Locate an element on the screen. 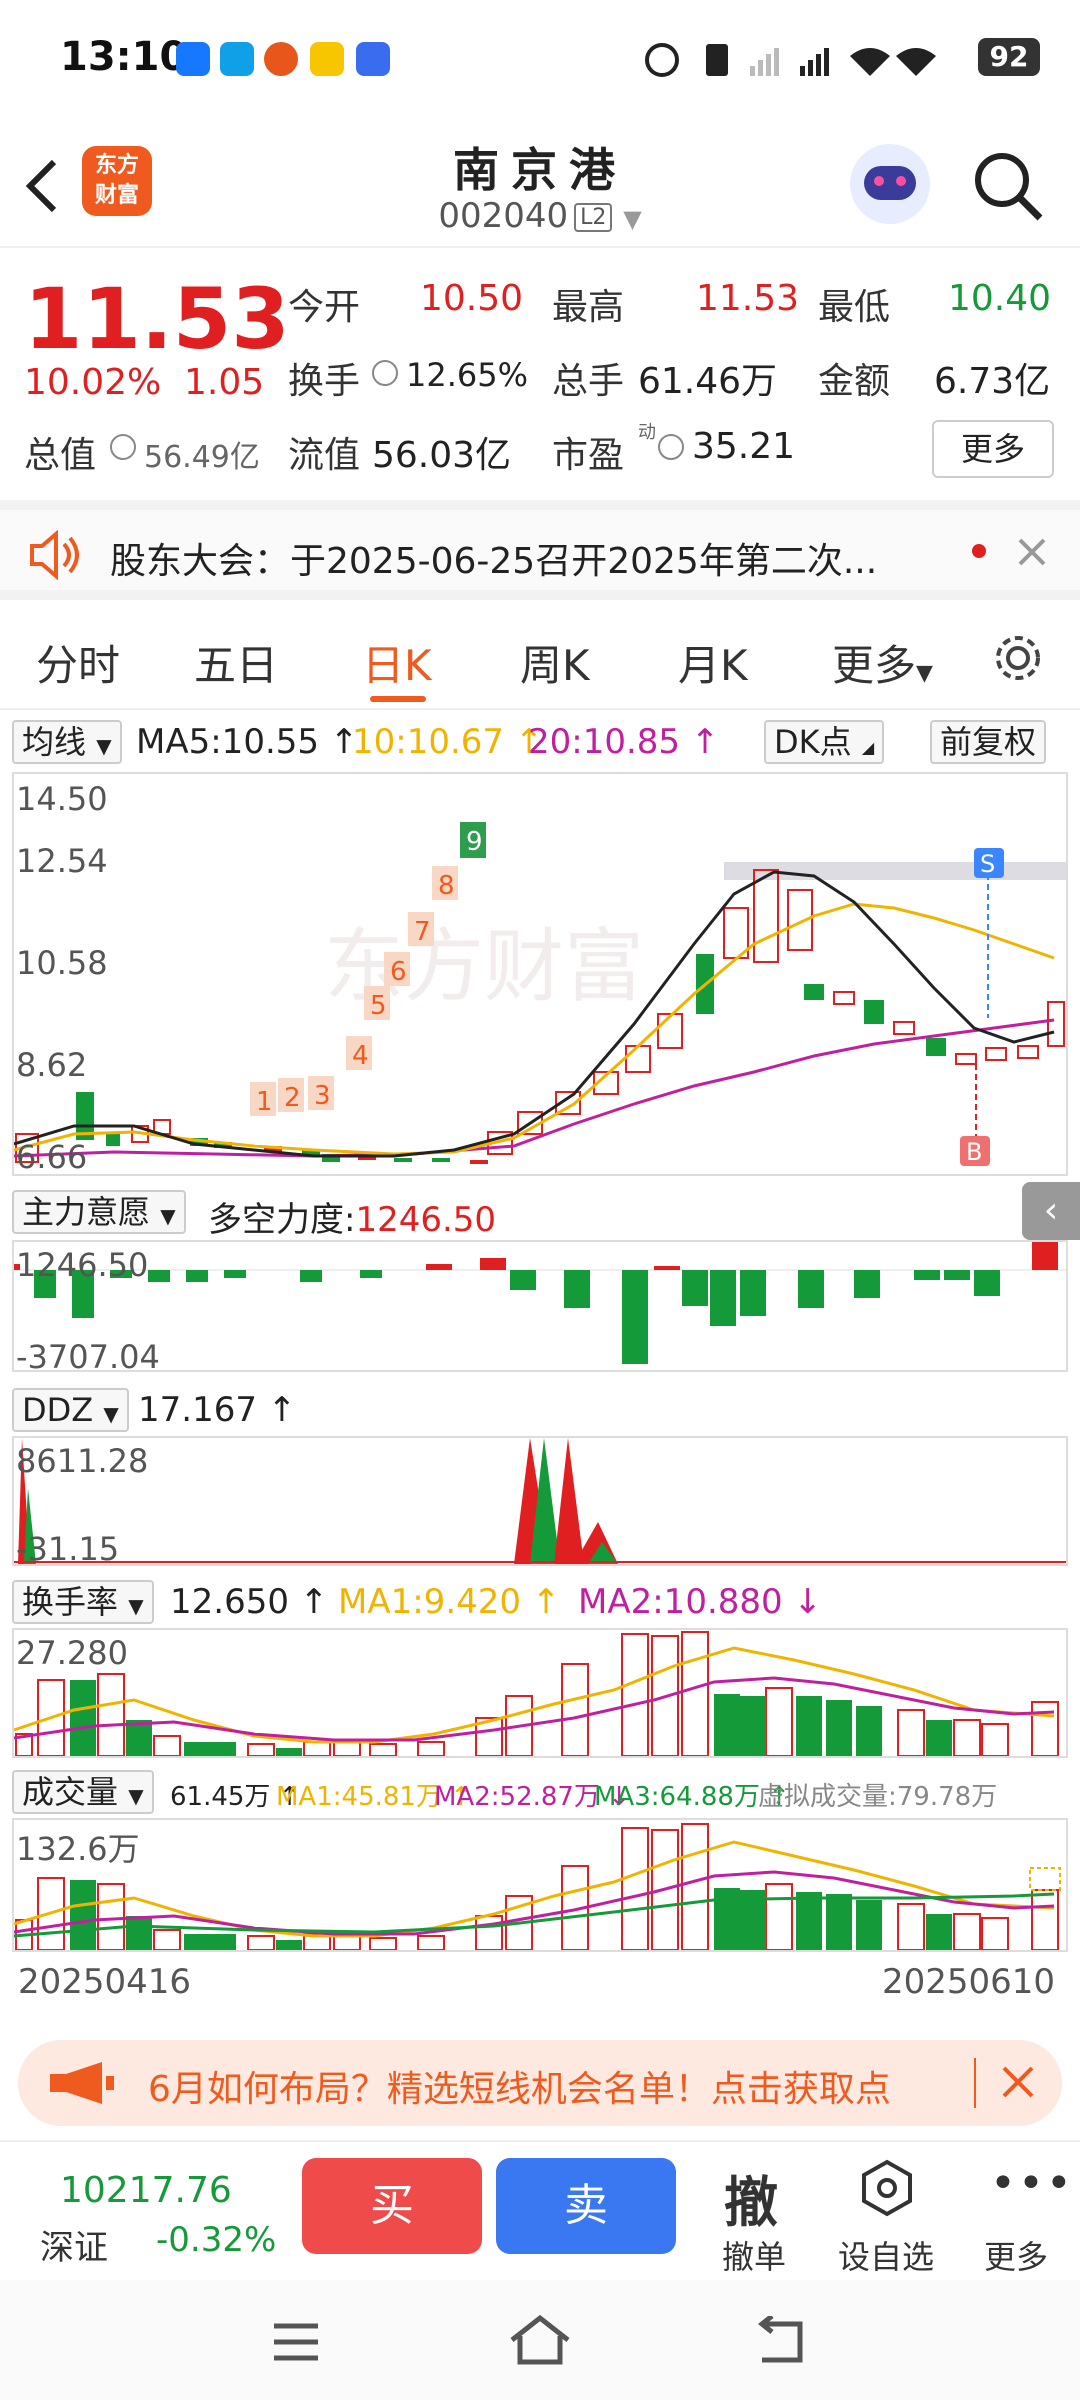  y-label-top: 27.280 is located at coordinates (72, 1653).